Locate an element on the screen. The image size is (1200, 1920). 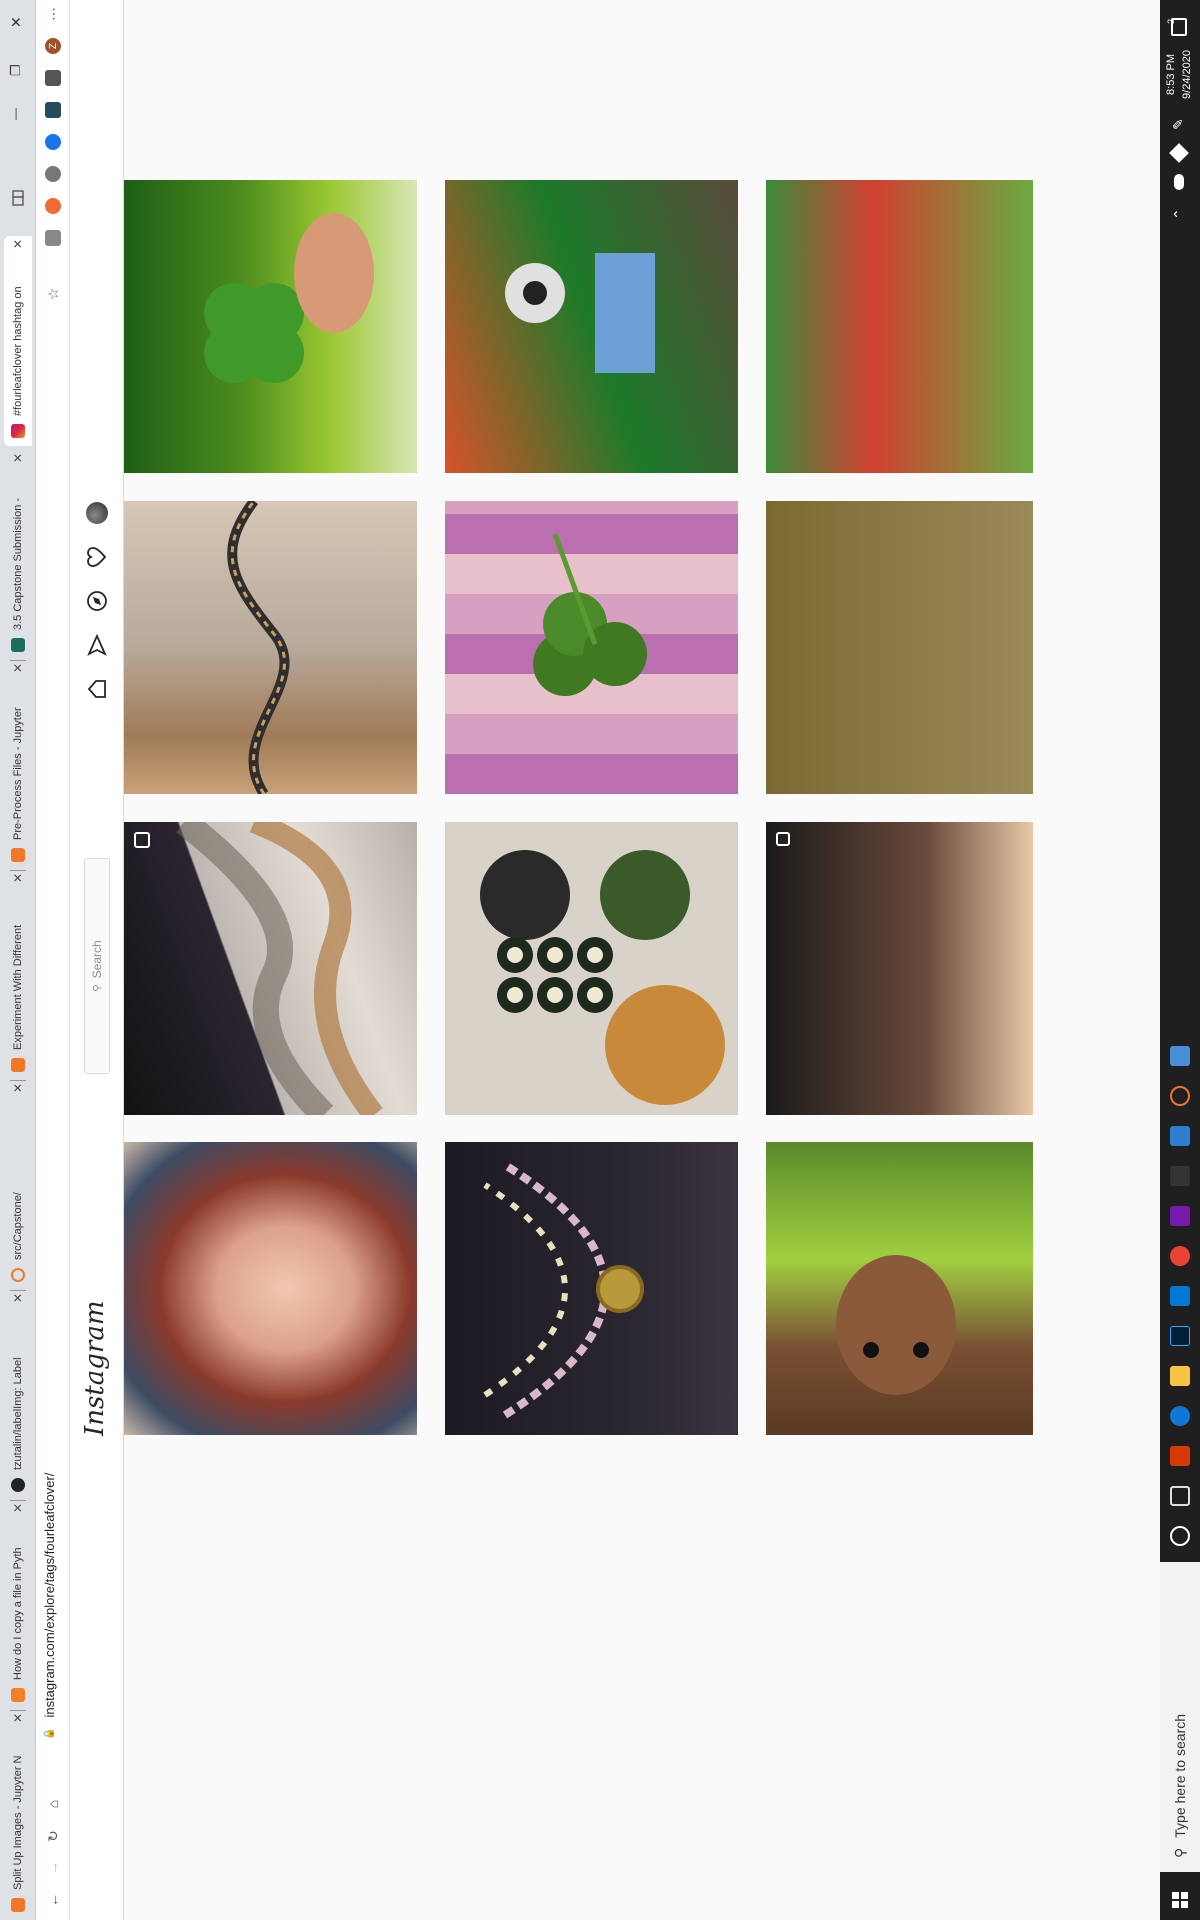
forward-button: → is located at coordinates (53, 1868).